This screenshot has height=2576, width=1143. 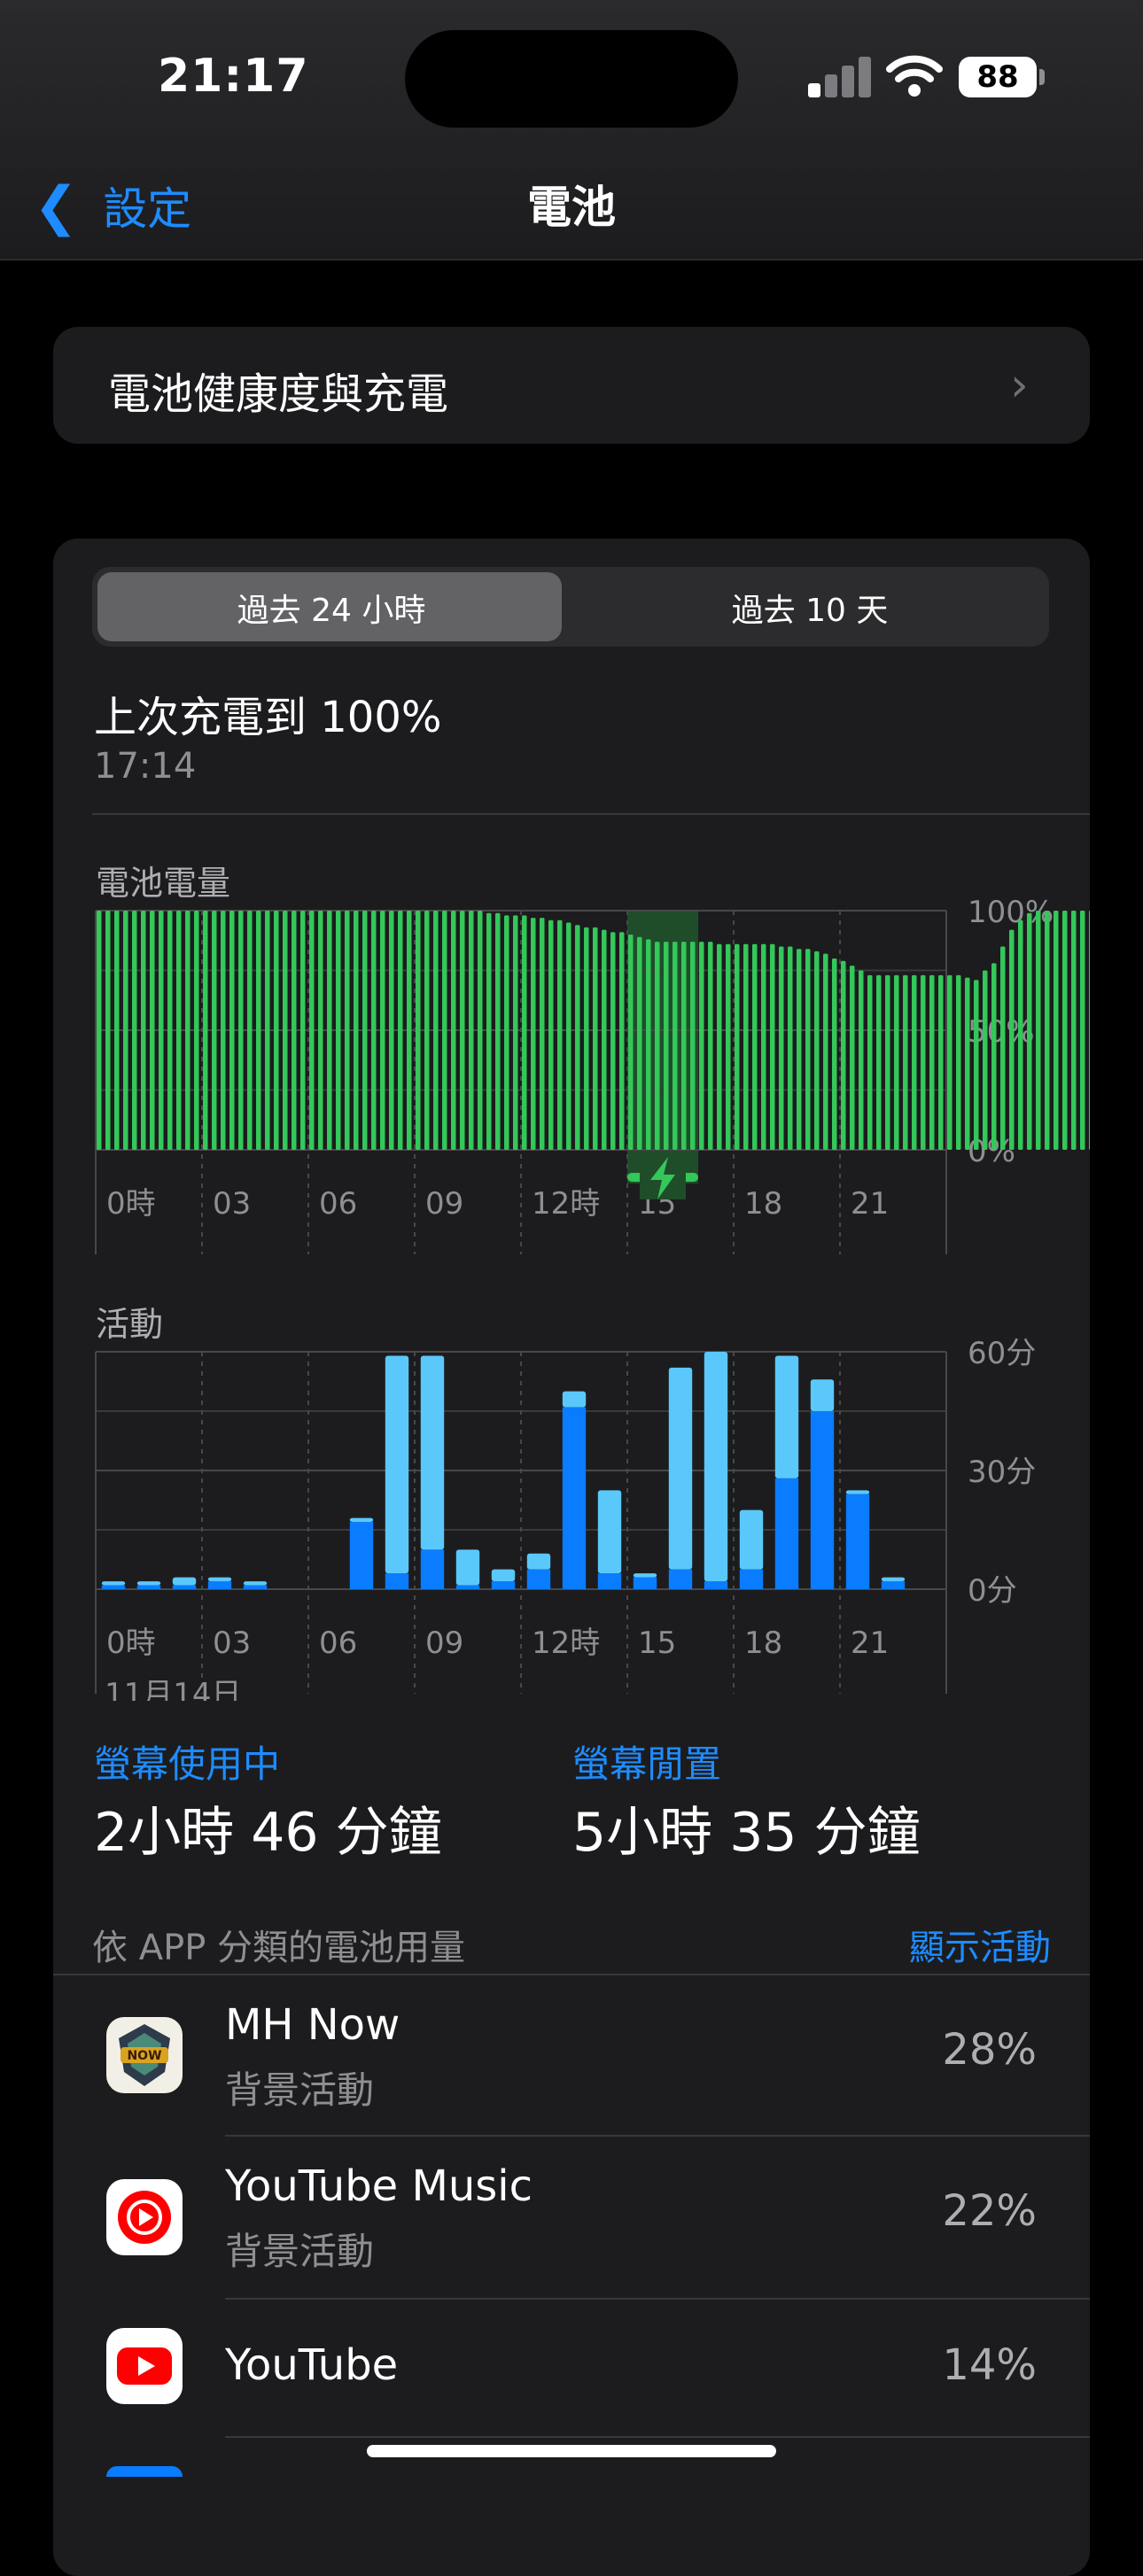 What do you see at coordinates (980, 1944) in the screenshot?
I see `show-activity-link: 顯示活動` at bounding box center [980, 1944].